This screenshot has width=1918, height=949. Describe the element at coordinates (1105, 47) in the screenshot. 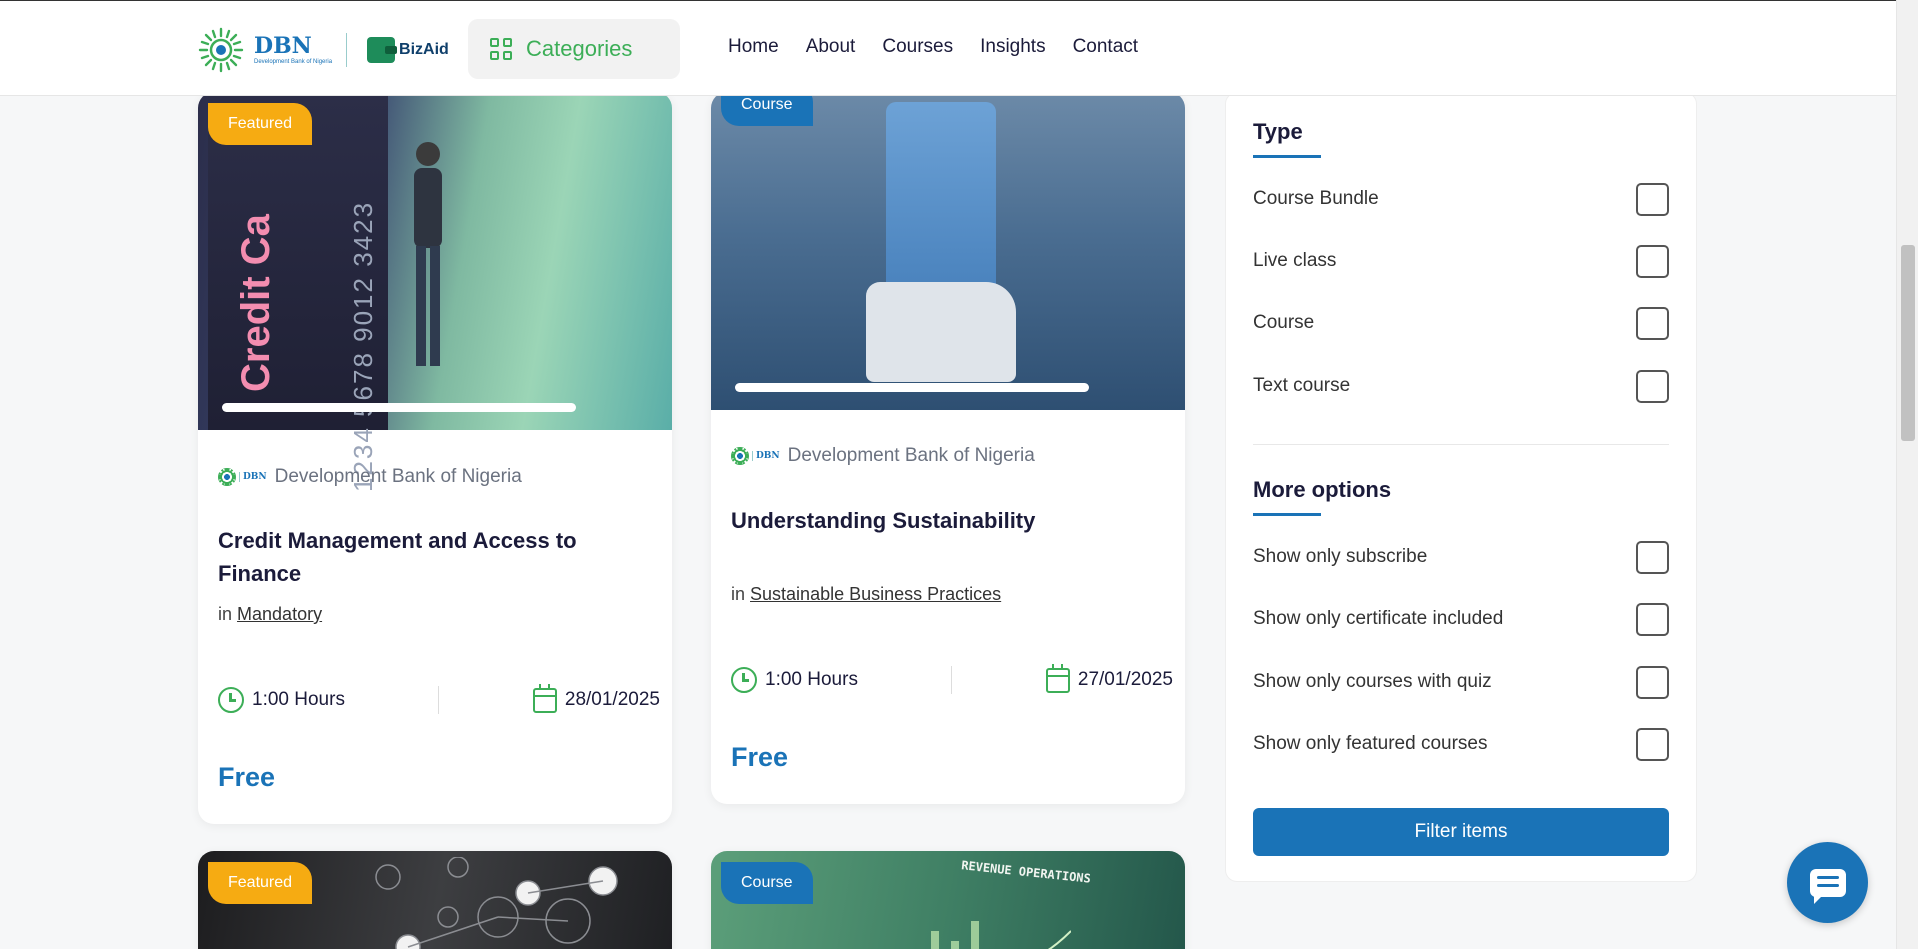

I see `nav-contact: Contact` at that location.